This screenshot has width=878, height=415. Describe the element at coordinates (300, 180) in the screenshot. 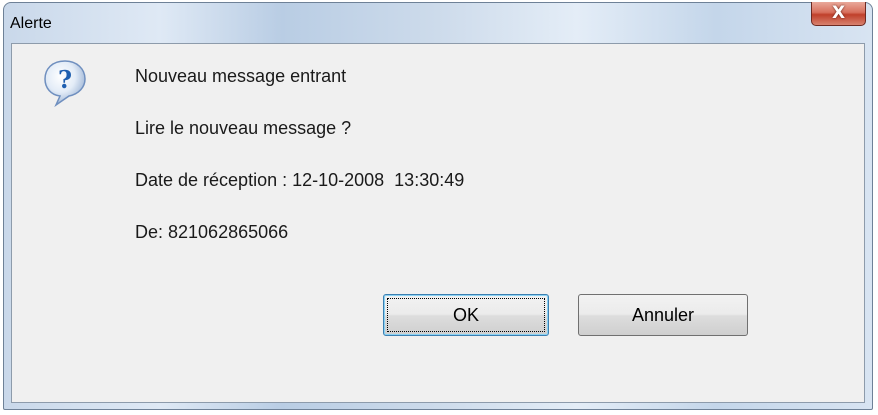

I see `message-line-received-date: Date de réception : 12-10-2008 13:30:49` at that location.